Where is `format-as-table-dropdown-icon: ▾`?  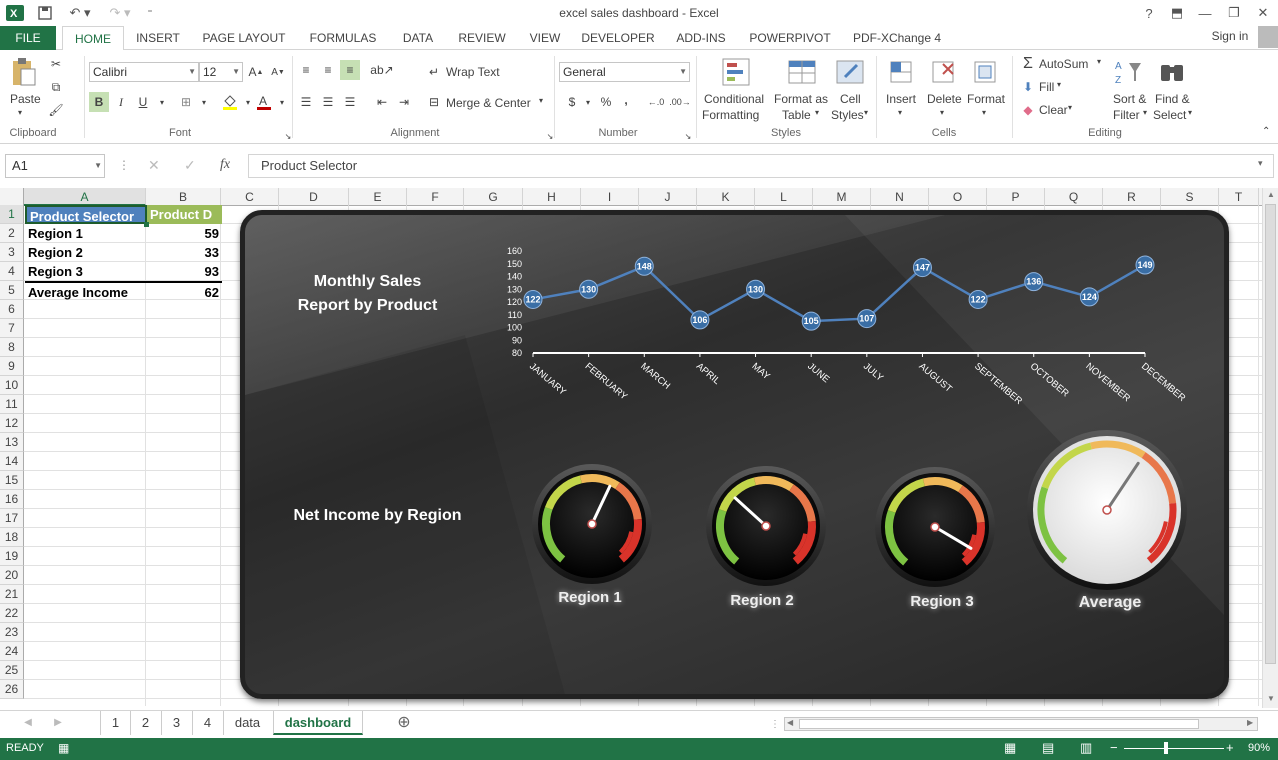 format-as-table-dropdown-icon: ▾ is located at coordinates (817, 112).